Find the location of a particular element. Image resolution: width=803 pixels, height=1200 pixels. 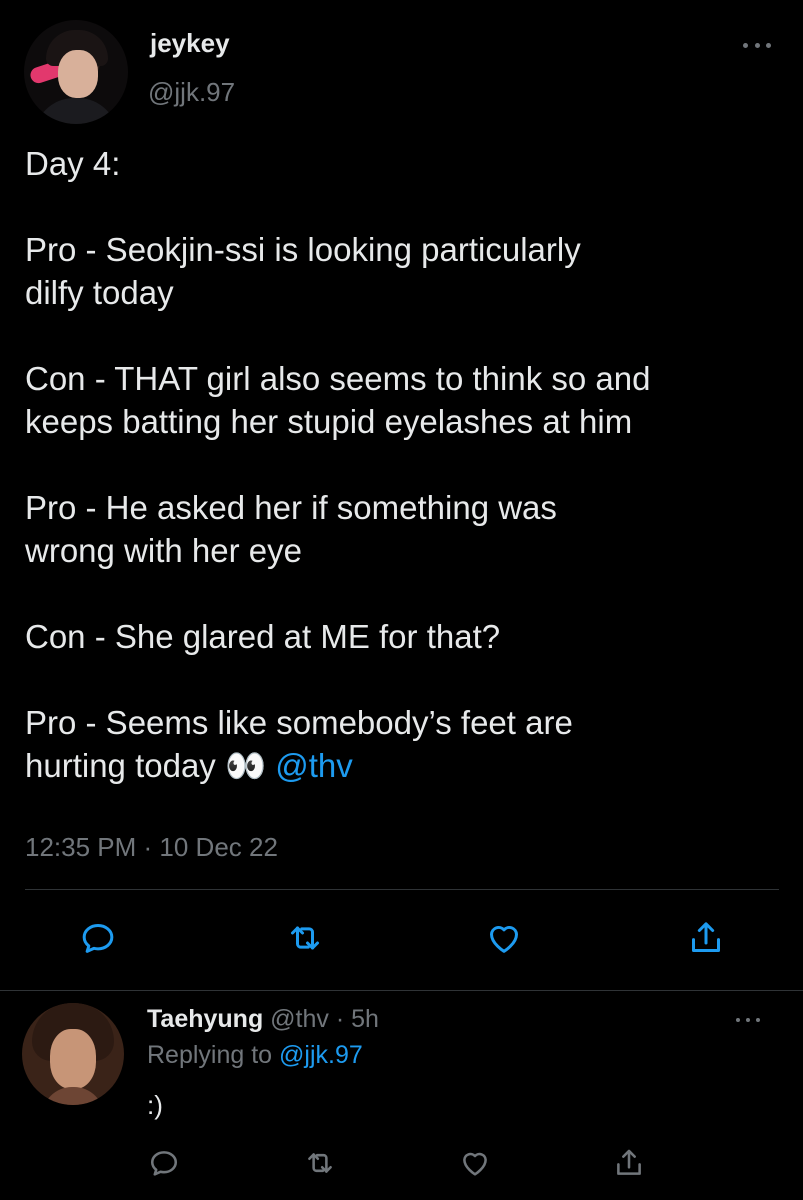

avatar is located at coordinates (76, 72).